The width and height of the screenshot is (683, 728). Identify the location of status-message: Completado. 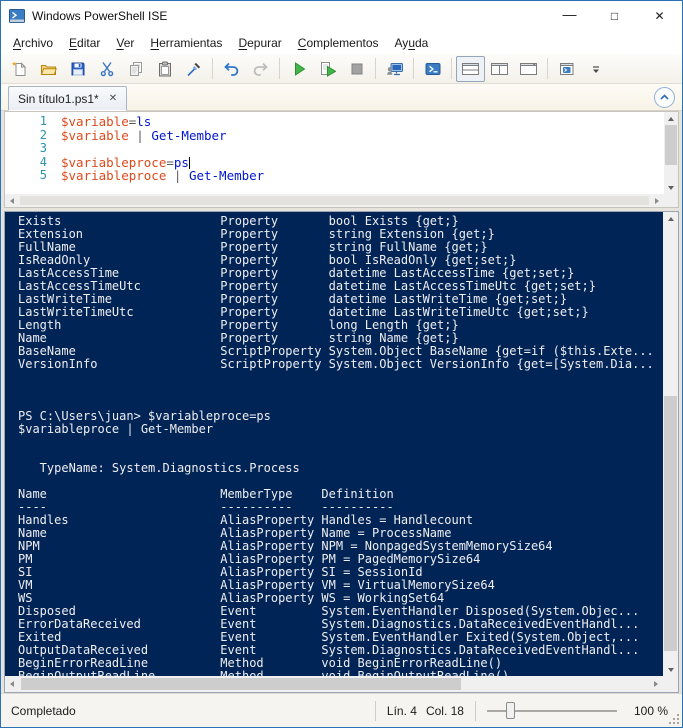
(43, 710).